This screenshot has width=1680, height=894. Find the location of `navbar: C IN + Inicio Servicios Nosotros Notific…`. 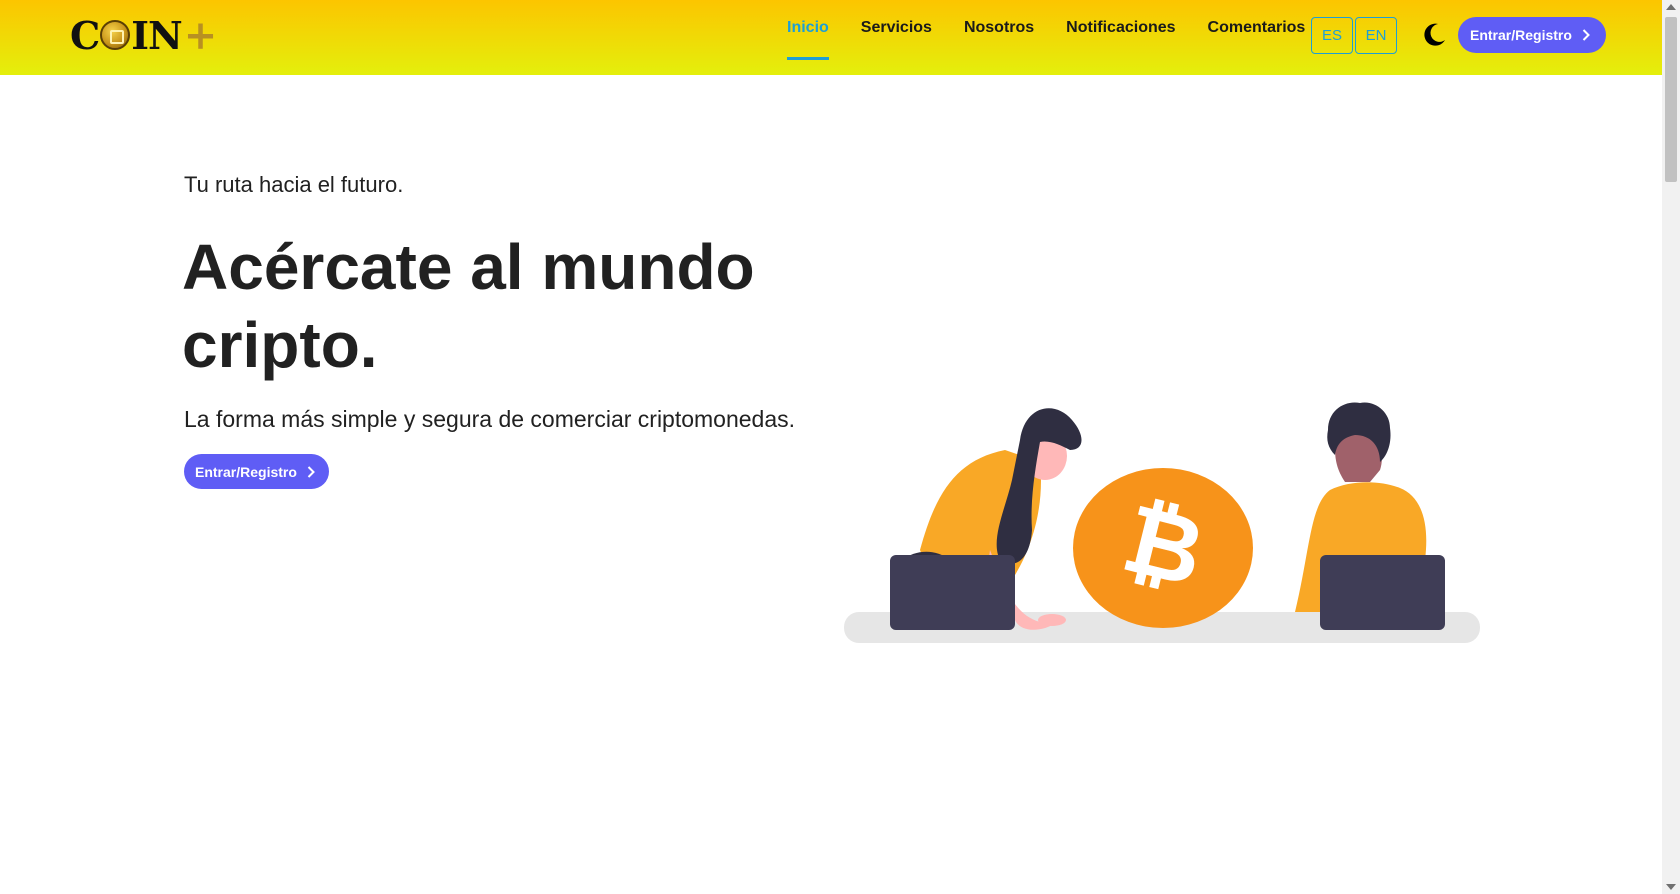

navbar: C IN + Inicio Servicios Nosotros Notific… is located at coordinates (831, 37).